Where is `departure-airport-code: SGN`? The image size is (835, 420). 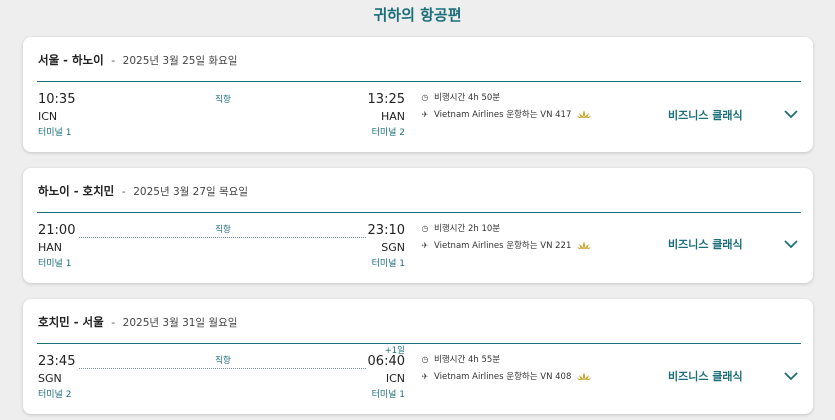 departure-airport-code: SGN is located at coordinates (50, 378).